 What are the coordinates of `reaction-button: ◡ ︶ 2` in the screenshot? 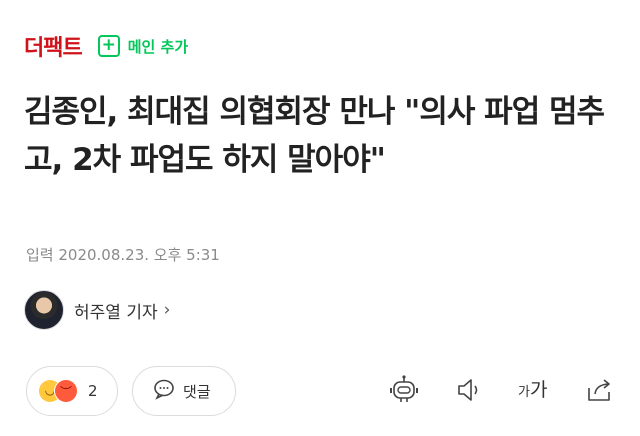 It's located at (72, 391).